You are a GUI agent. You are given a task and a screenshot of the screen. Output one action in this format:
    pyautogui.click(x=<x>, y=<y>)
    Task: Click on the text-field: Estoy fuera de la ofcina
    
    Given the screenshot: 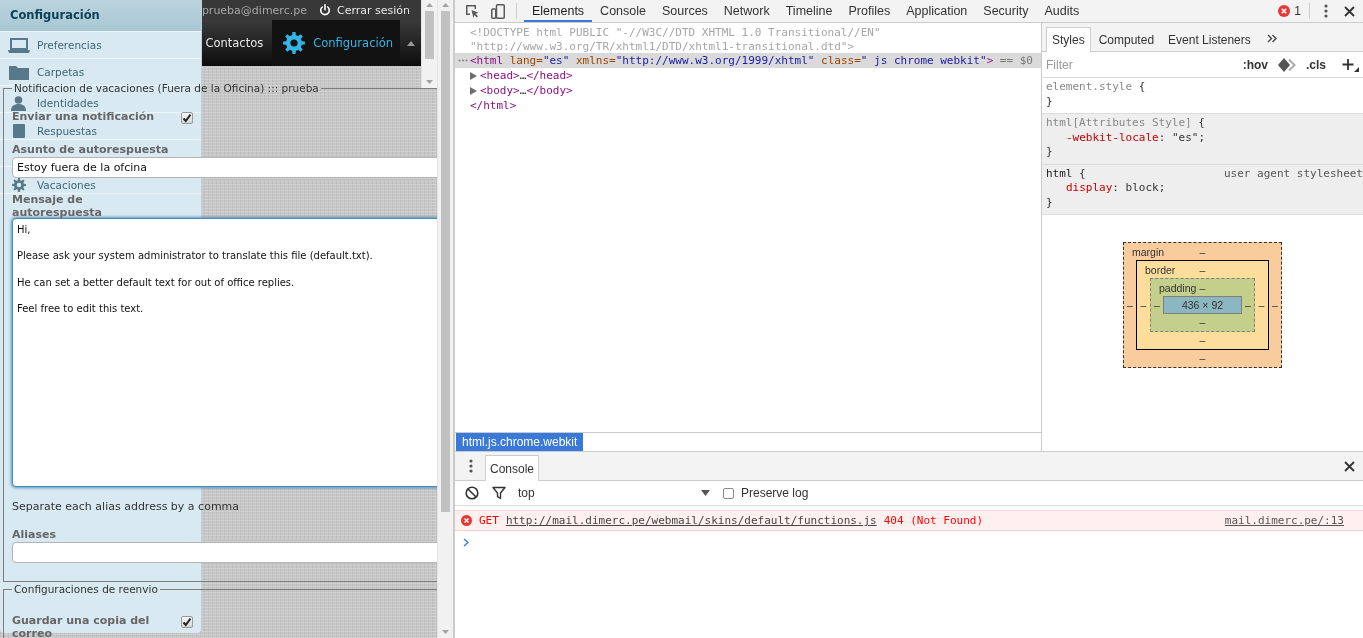 What is the action you would take?
    pyautogui.click(x=224, y=167)
    